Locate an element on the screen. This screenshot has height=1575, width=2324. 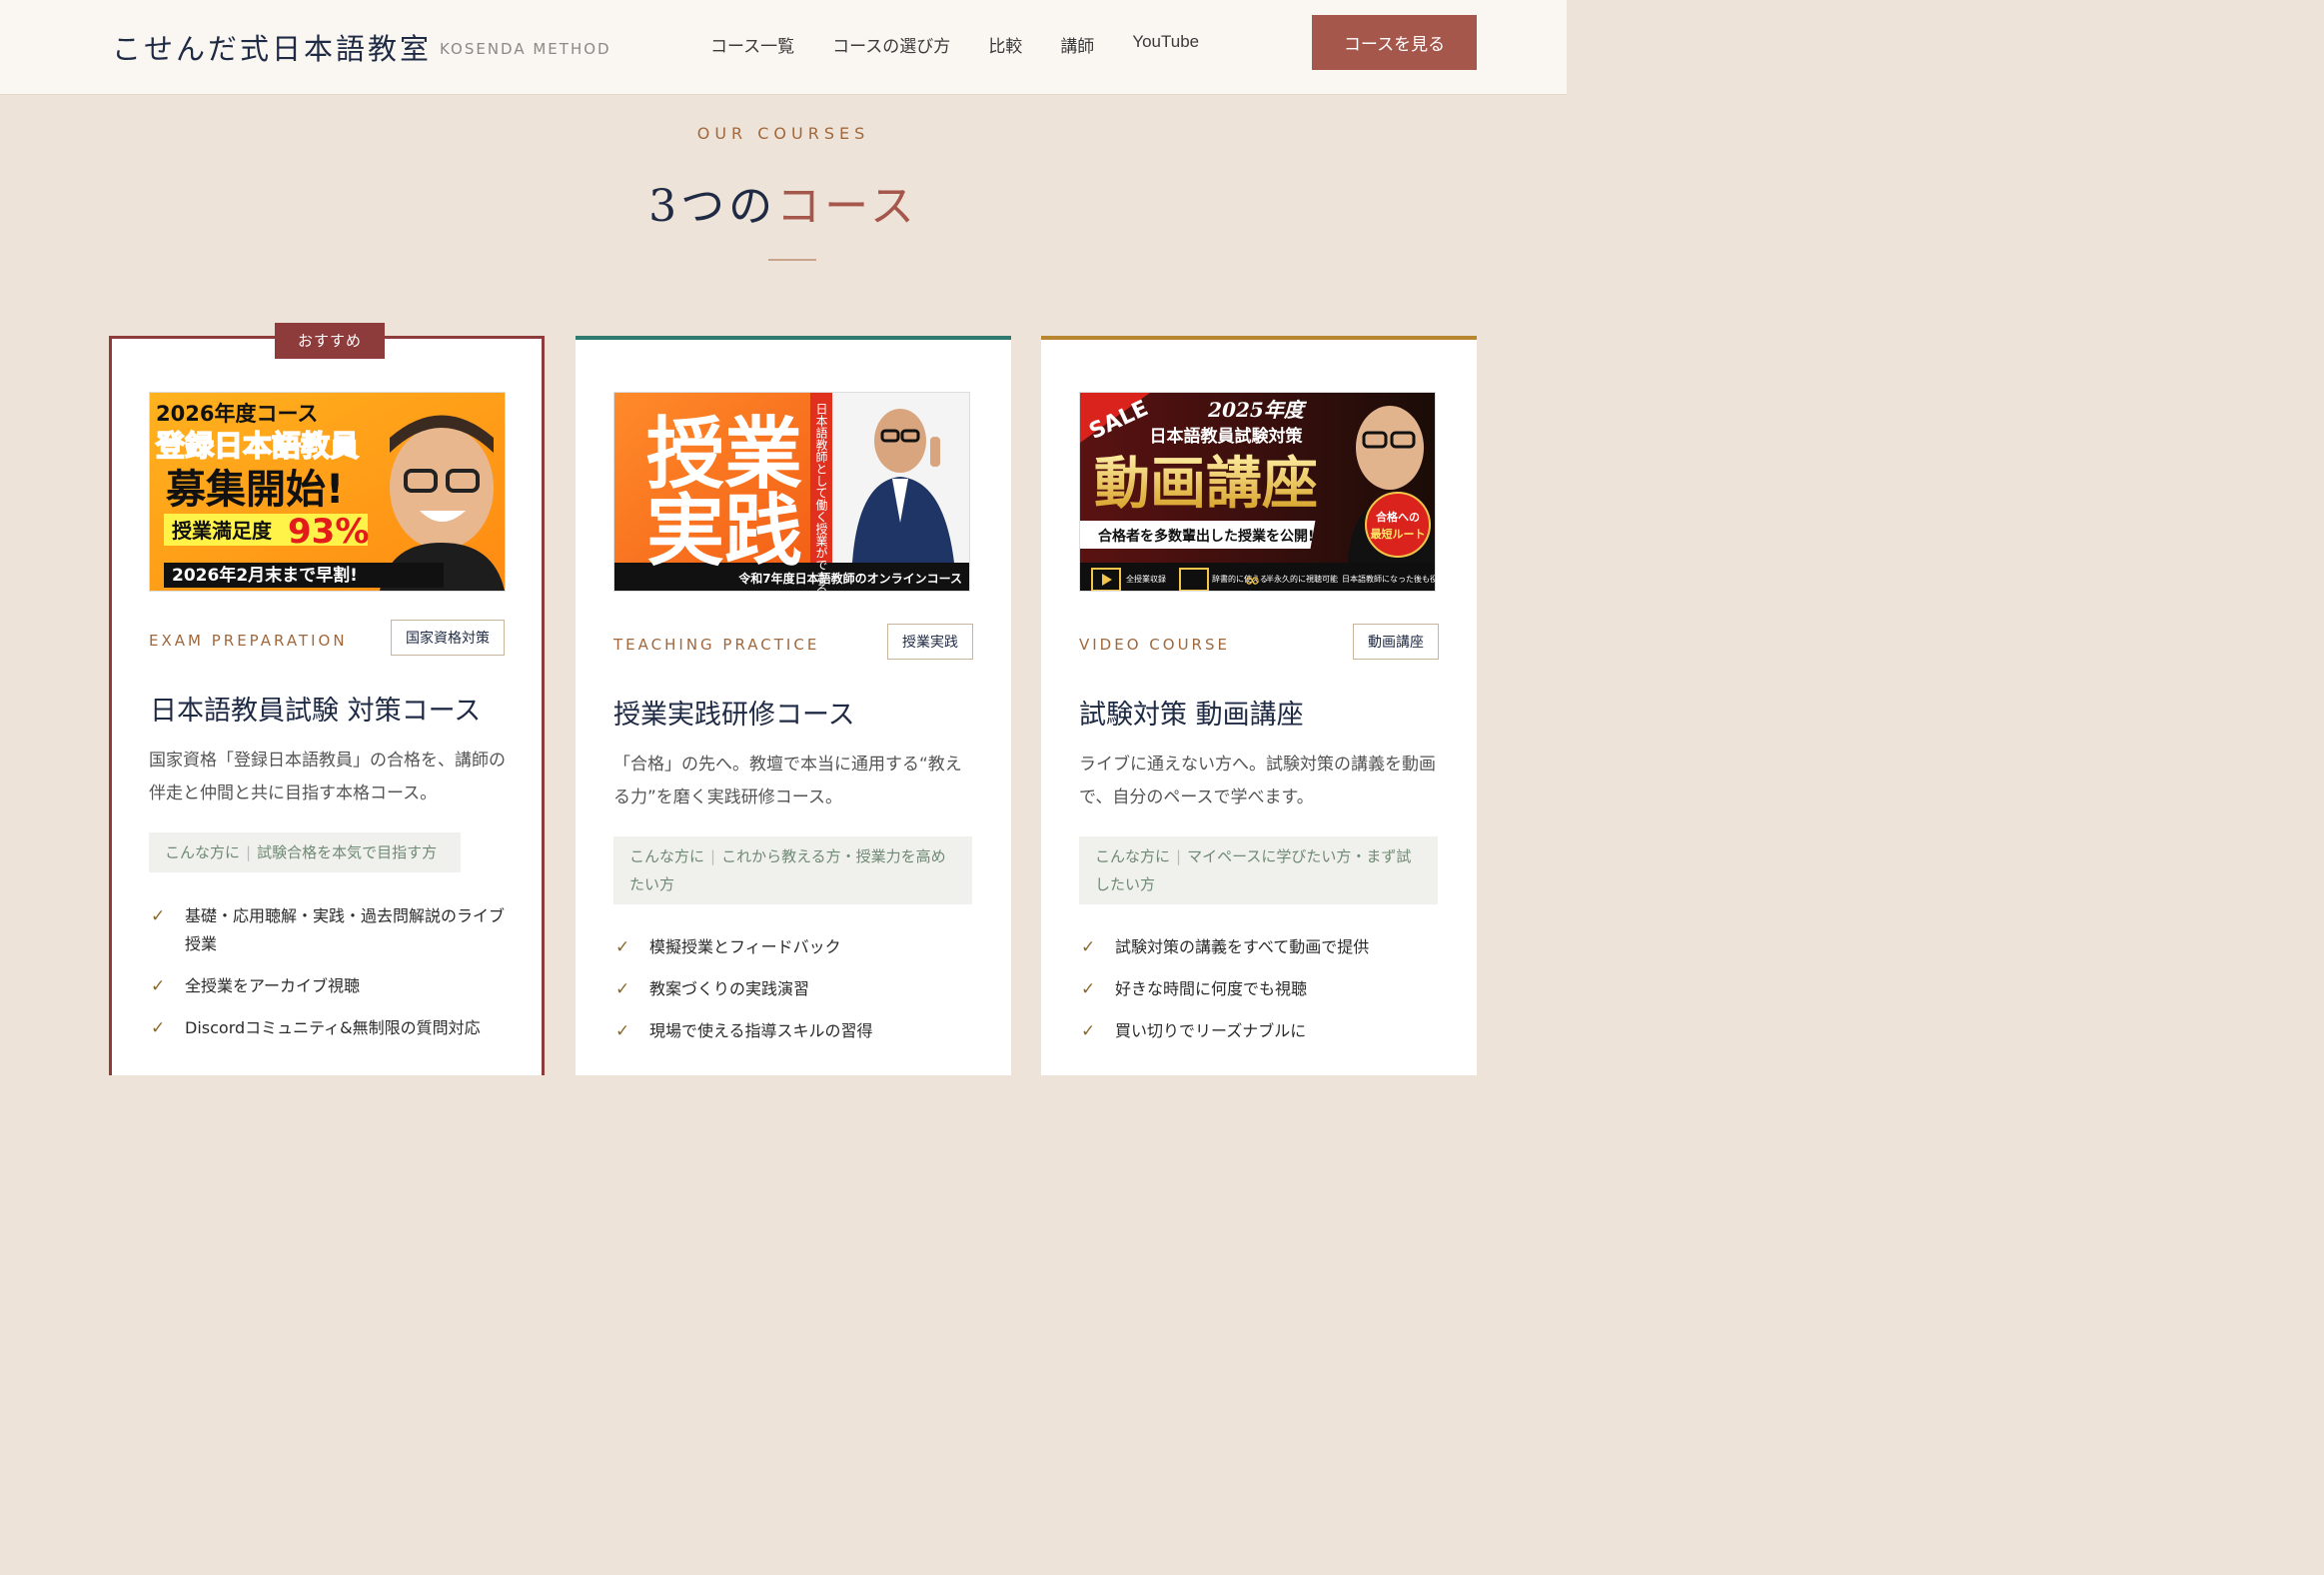
main-nav: コース一覧 コースの選び方 比較 講師 YouTube is located at coordinates (973, 44).